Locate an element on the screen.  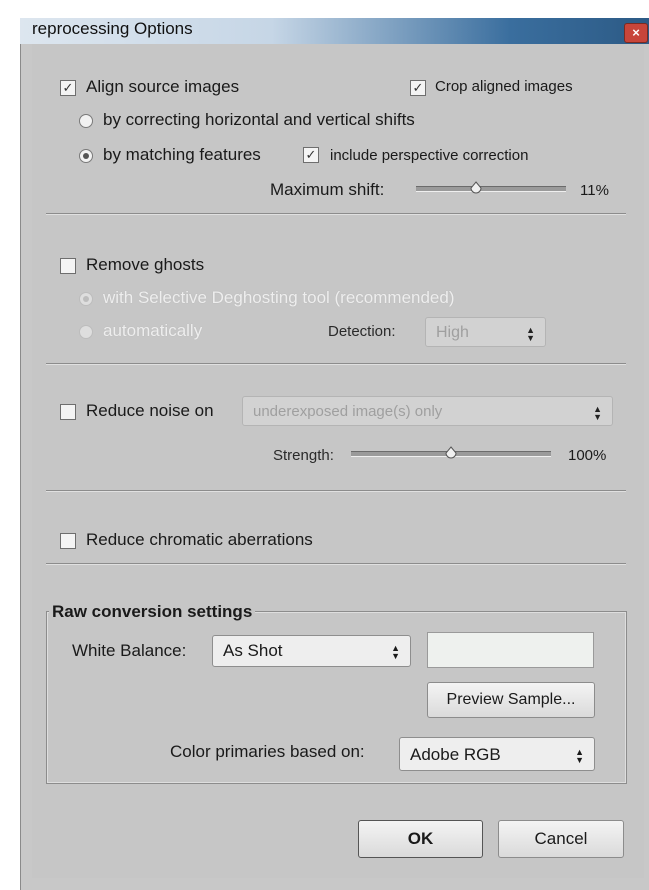
white-balance-value: As Shot is located at coordinates (253, 650).